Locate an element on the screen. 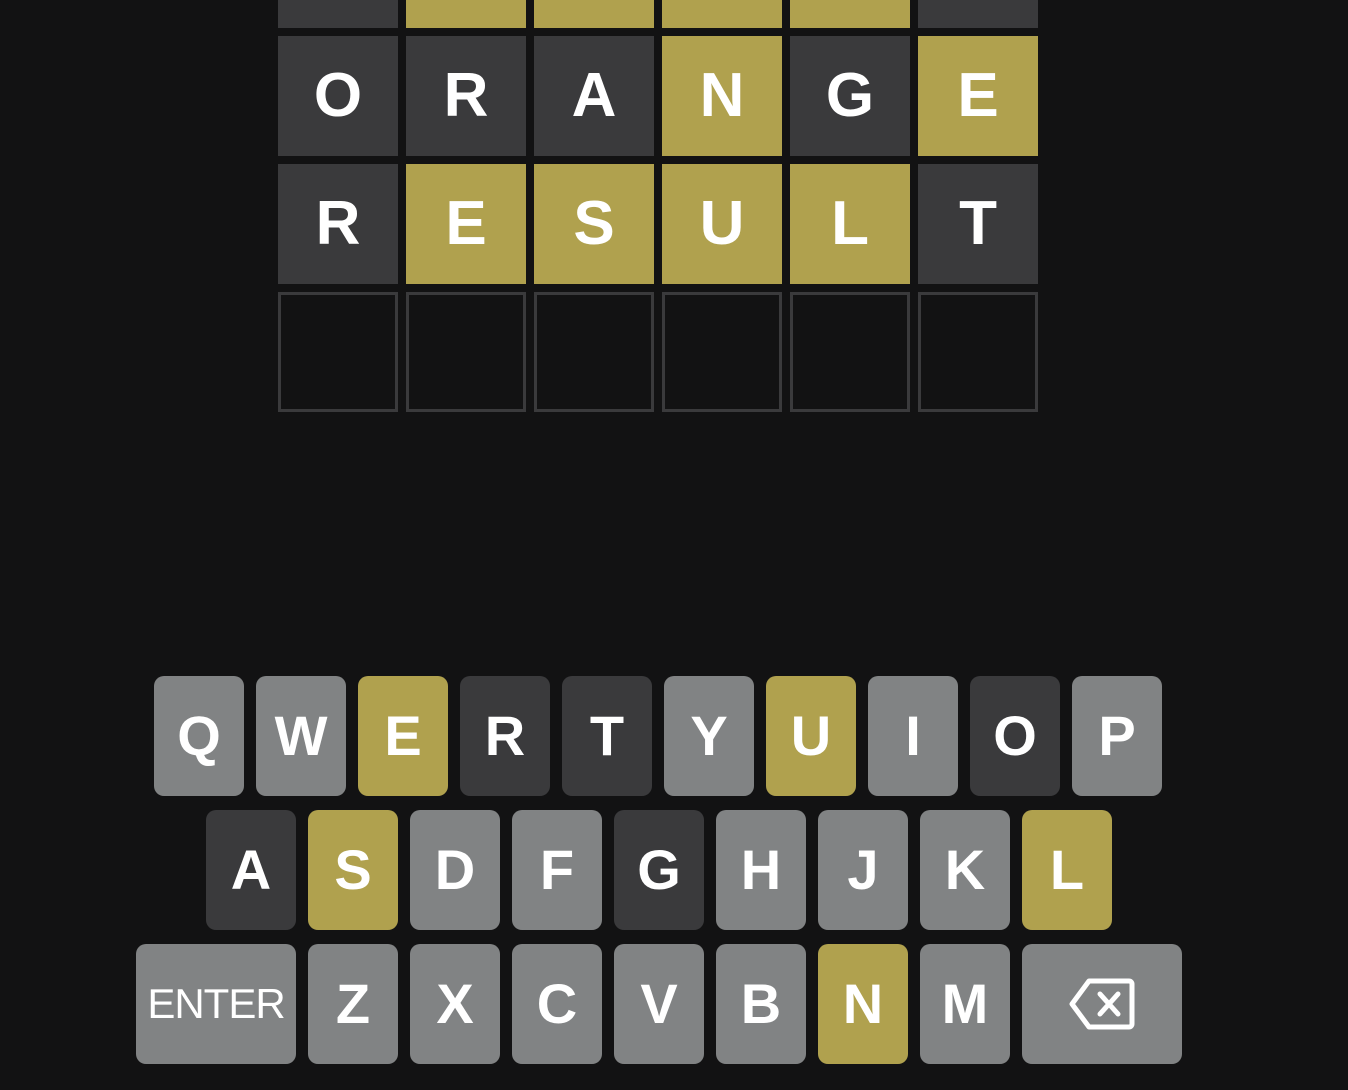  tile-absent: A is located at coordinates (594, 96).